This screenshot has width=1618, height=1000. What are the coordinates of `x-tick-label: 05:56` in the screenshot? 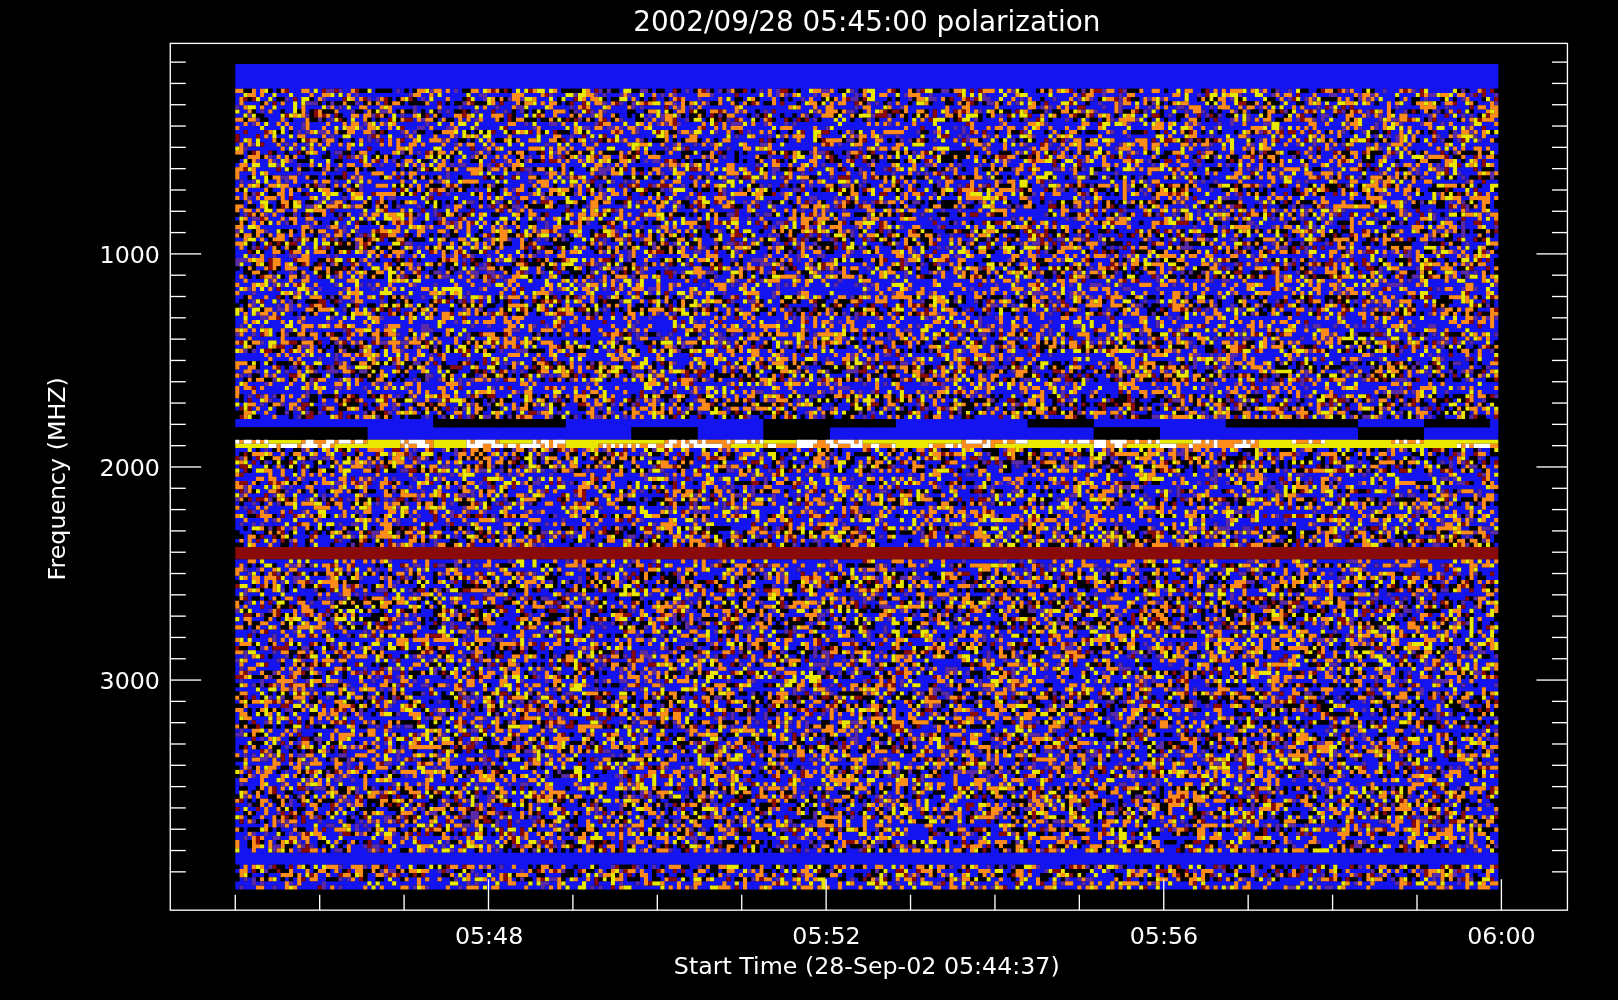 It's located at (1164, 936).